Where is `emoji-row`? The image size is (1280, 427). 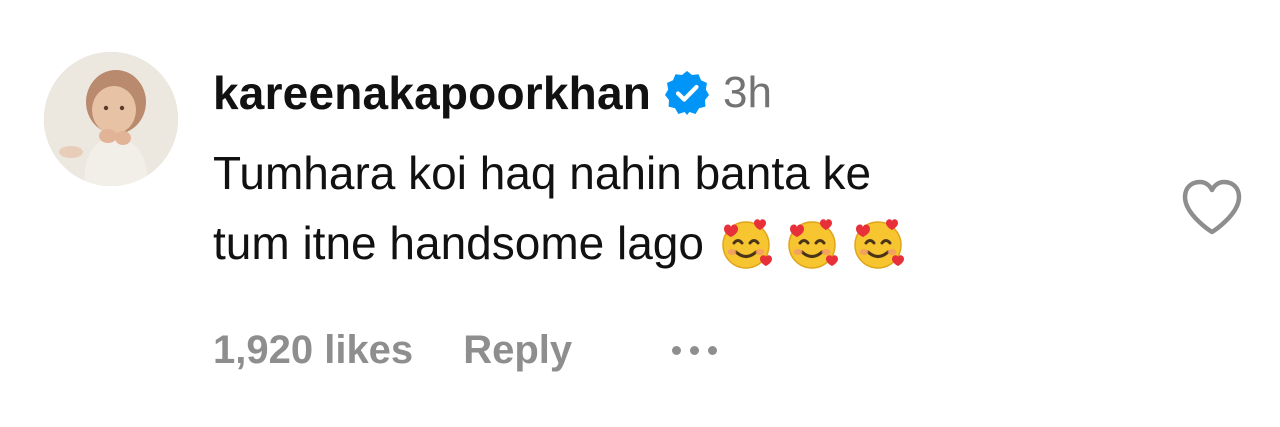
emoji-row is located at coordinates (812, 243).